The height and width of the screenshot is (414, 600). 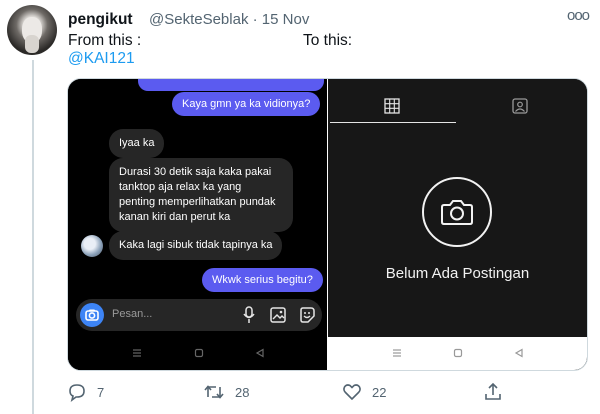 I want to click on chat-line: kanan kiri dan perut ka, so click(x=175, y=217).